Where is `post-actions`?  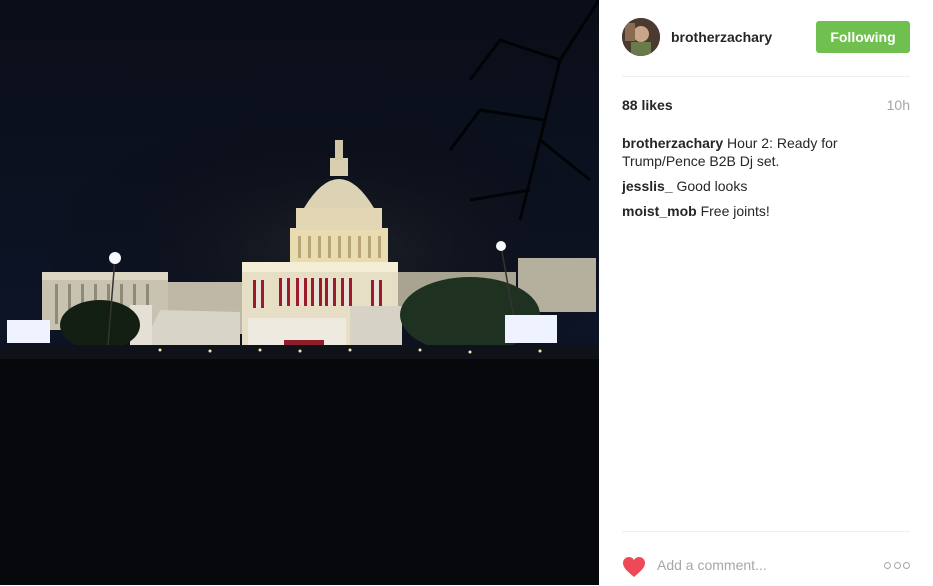 post-actions is located at coordinates (766, 558).